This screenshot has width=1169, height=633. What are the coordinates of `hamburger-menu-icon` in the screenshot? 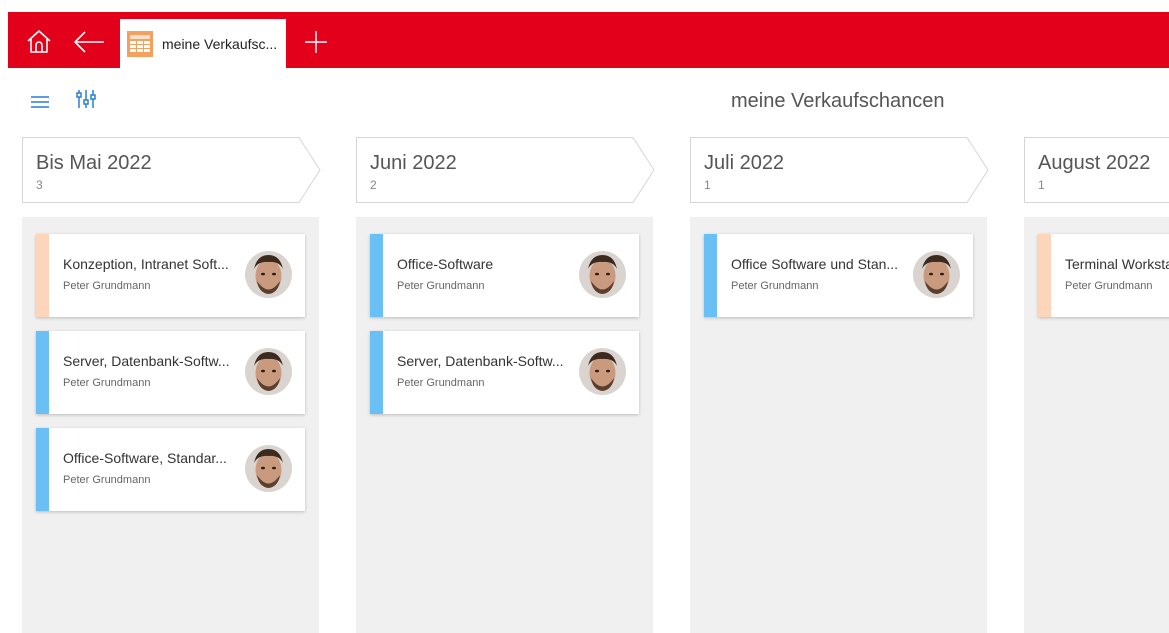 It's located at (40, 102).